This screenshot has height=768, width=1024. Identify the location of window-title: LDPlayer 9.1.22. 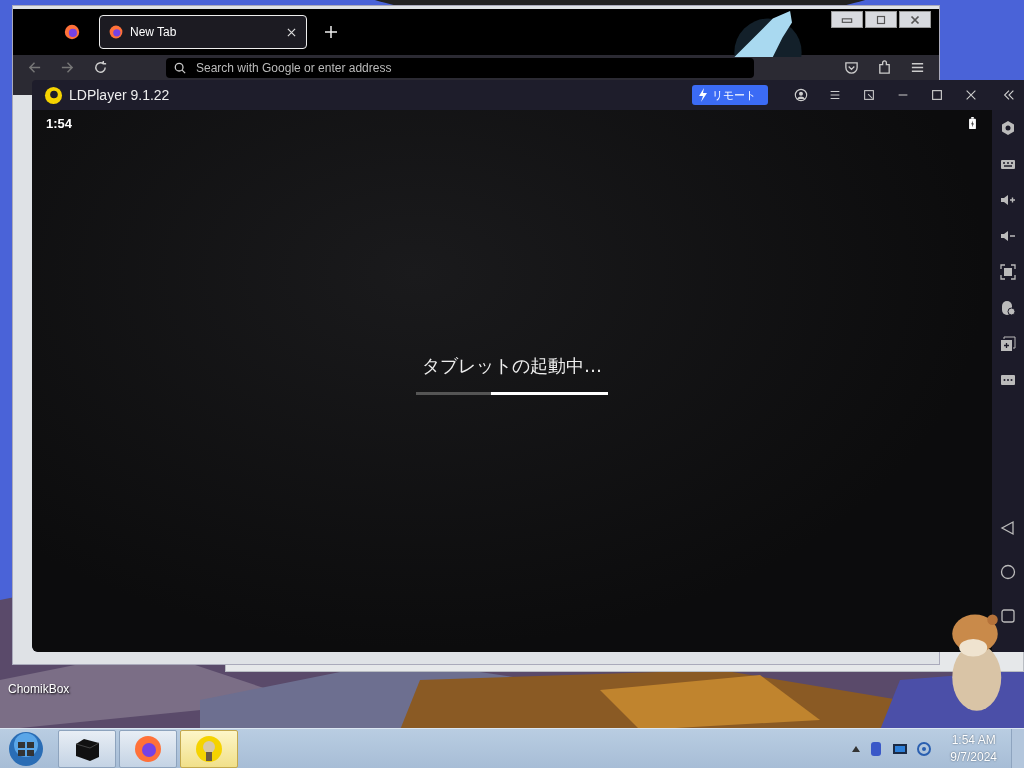
(119, 95).